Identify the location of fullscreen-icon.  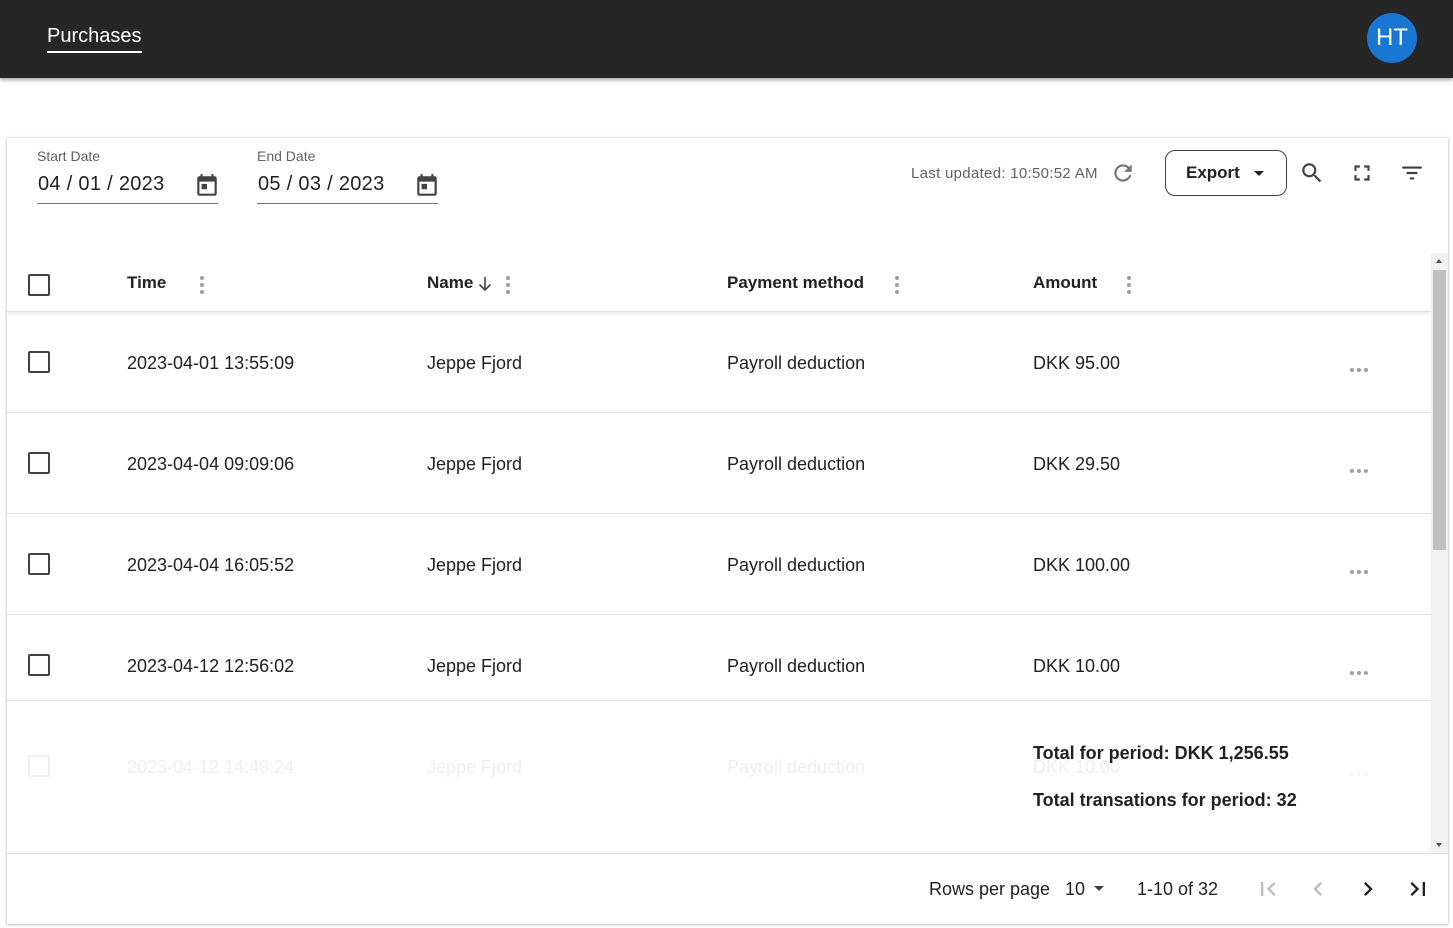
(1362, 173).